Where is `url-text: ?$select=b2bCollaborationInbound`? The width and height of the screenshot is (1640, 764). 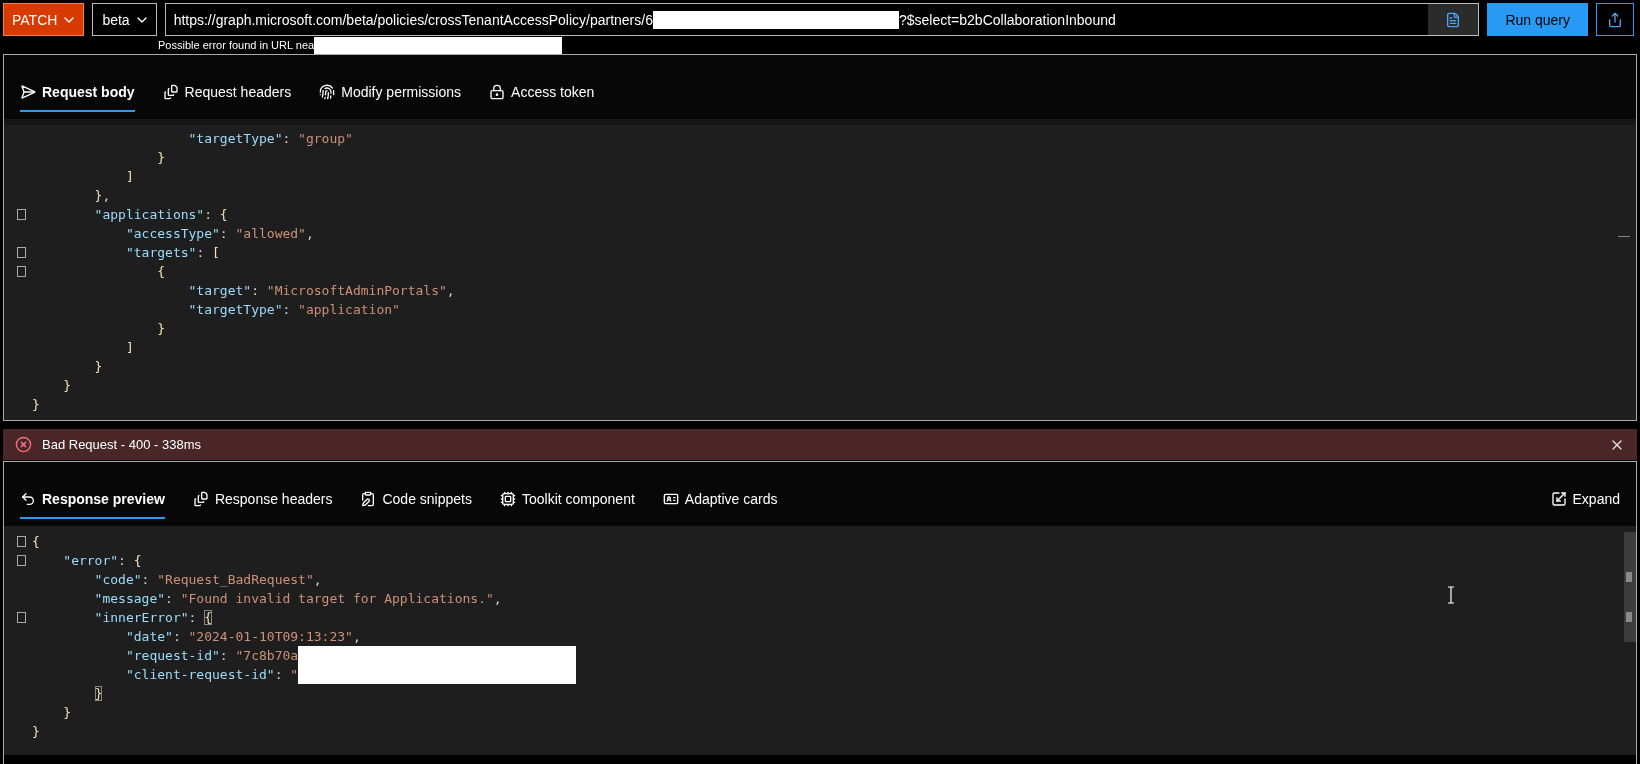
url-text: ?$select=b2bCollaborationInbound is located at coordinates (1007, 19).